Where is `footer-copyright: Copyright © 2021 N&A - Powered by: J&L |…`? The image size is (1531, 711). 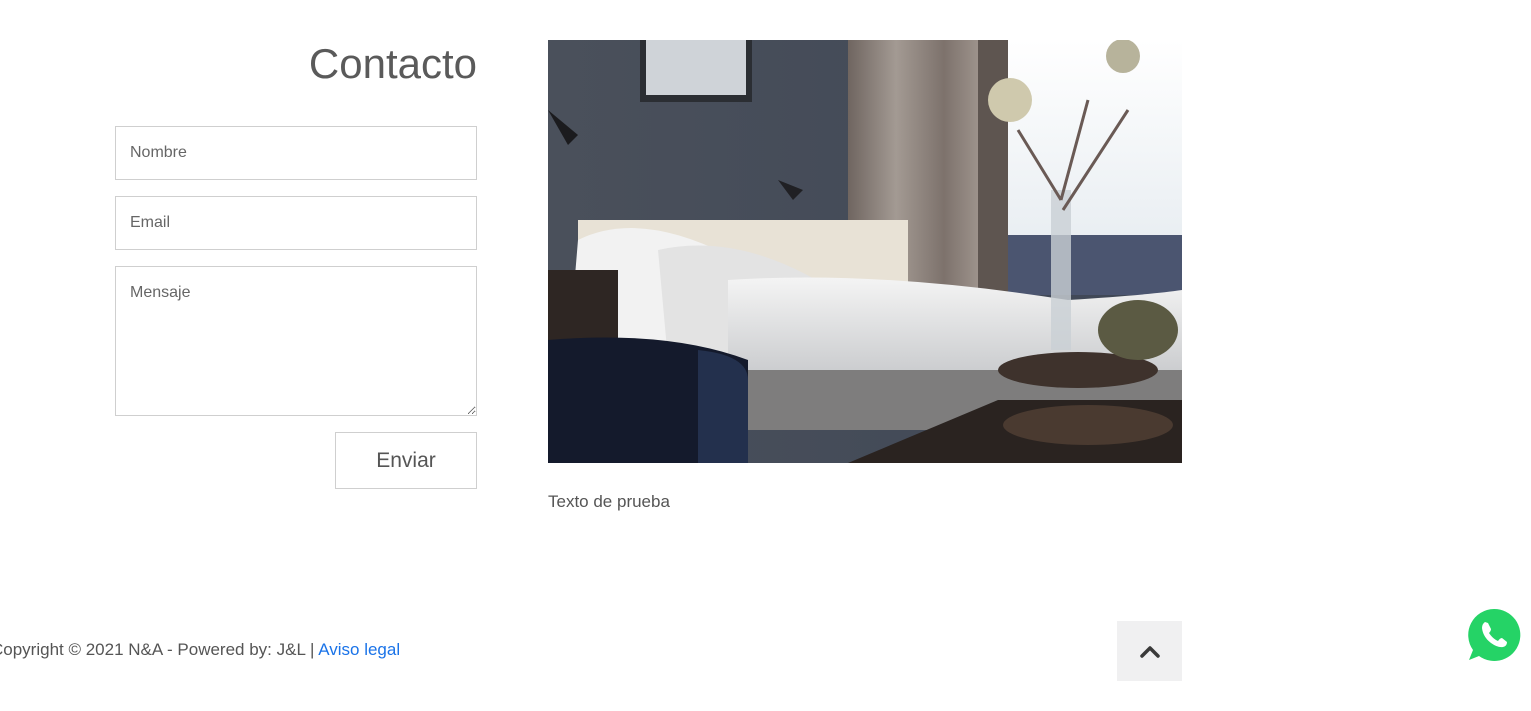
footer-copyright: Copyright © 2021 N&A - Powered by: J&L |… is located at coordinates (200, 650).